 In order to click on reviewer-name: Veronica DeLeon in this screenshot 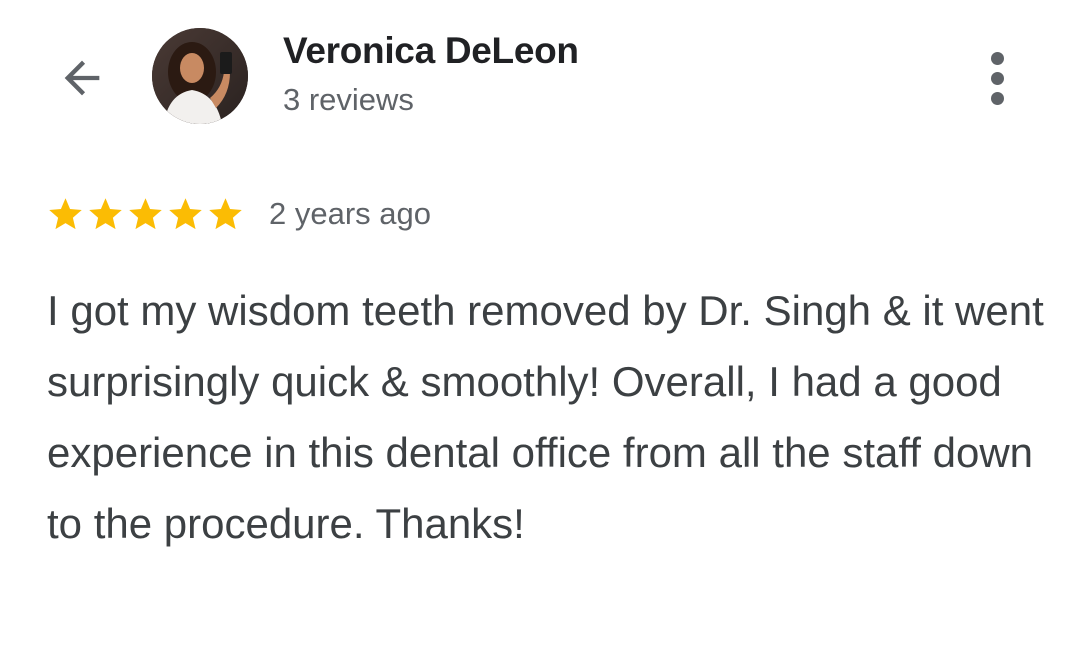, I will do `click(431, 51)`.